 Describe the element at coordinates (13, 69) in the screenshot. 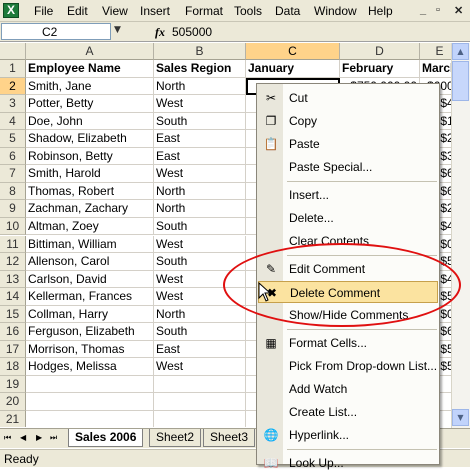

I see `row-header-1: 1` at that location.